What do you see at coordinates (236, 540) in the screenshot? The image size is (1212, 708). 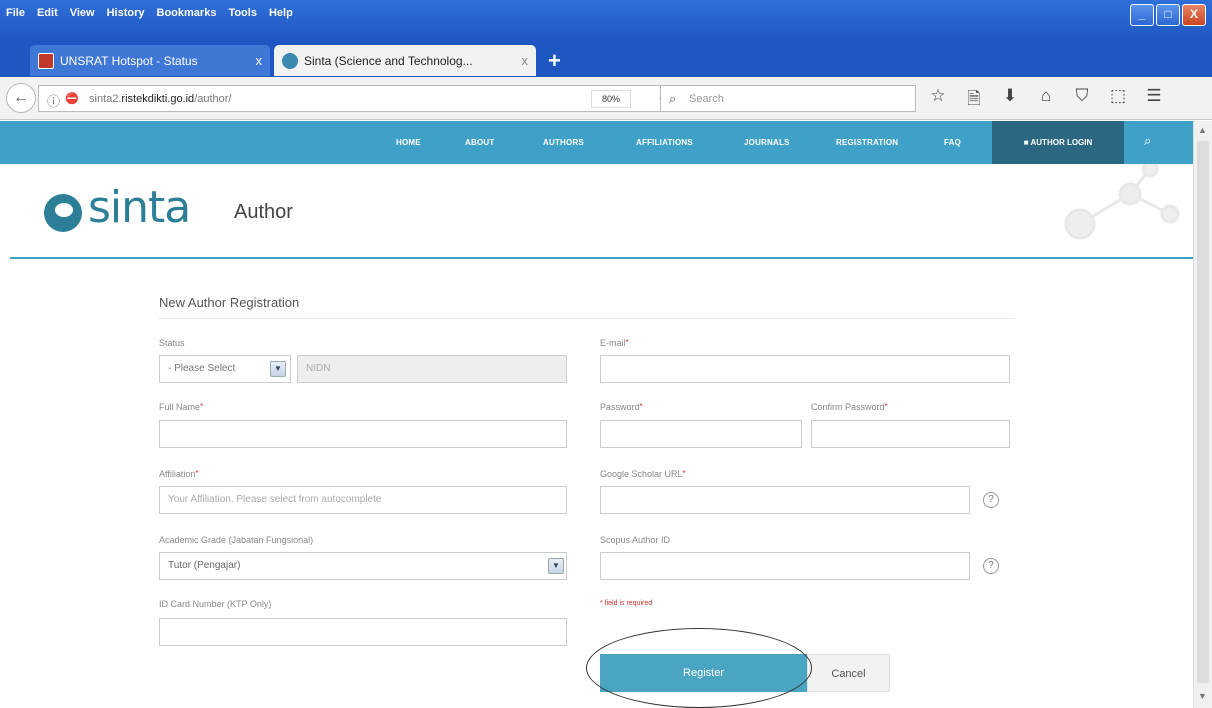 I see `academic-grade-label: Academic Grade (Jabatan Fungsional)` at bounding box center [236, 540].